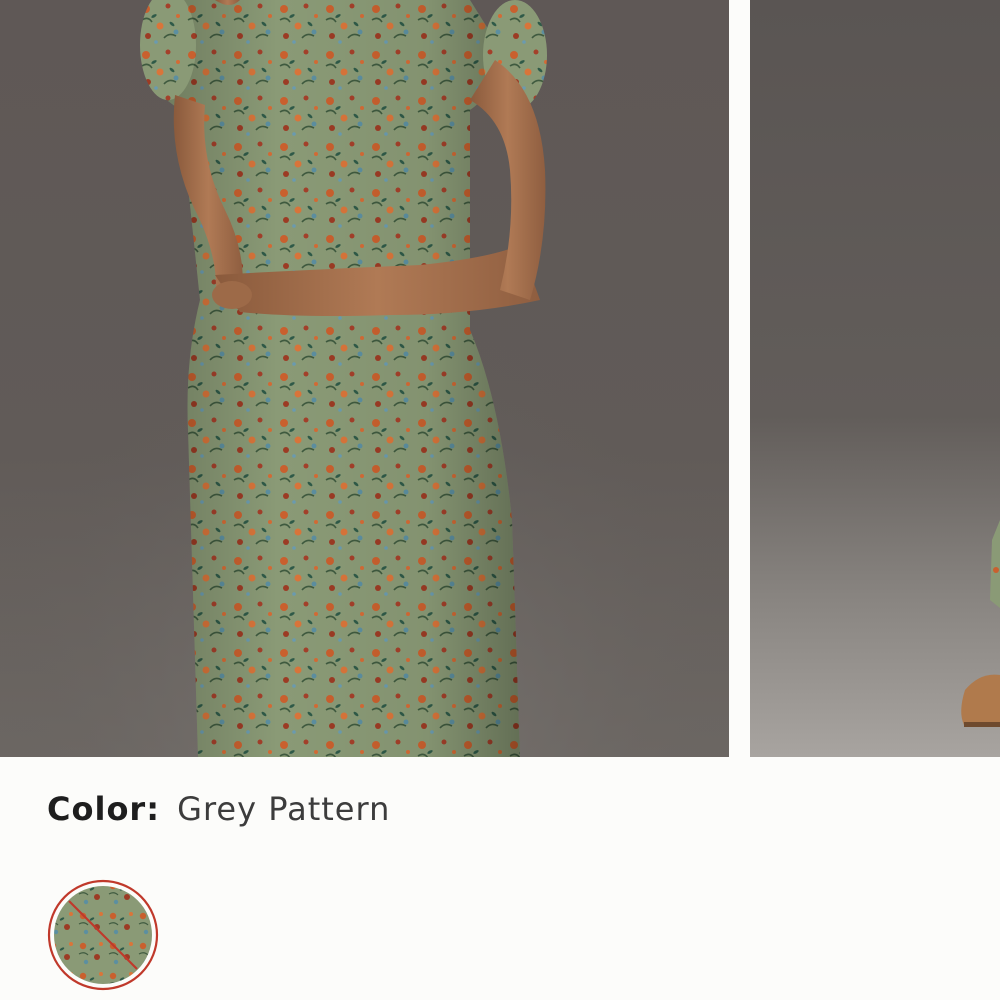  I want to click on color-label: Color: Grey Pattern, so click(218, 809).